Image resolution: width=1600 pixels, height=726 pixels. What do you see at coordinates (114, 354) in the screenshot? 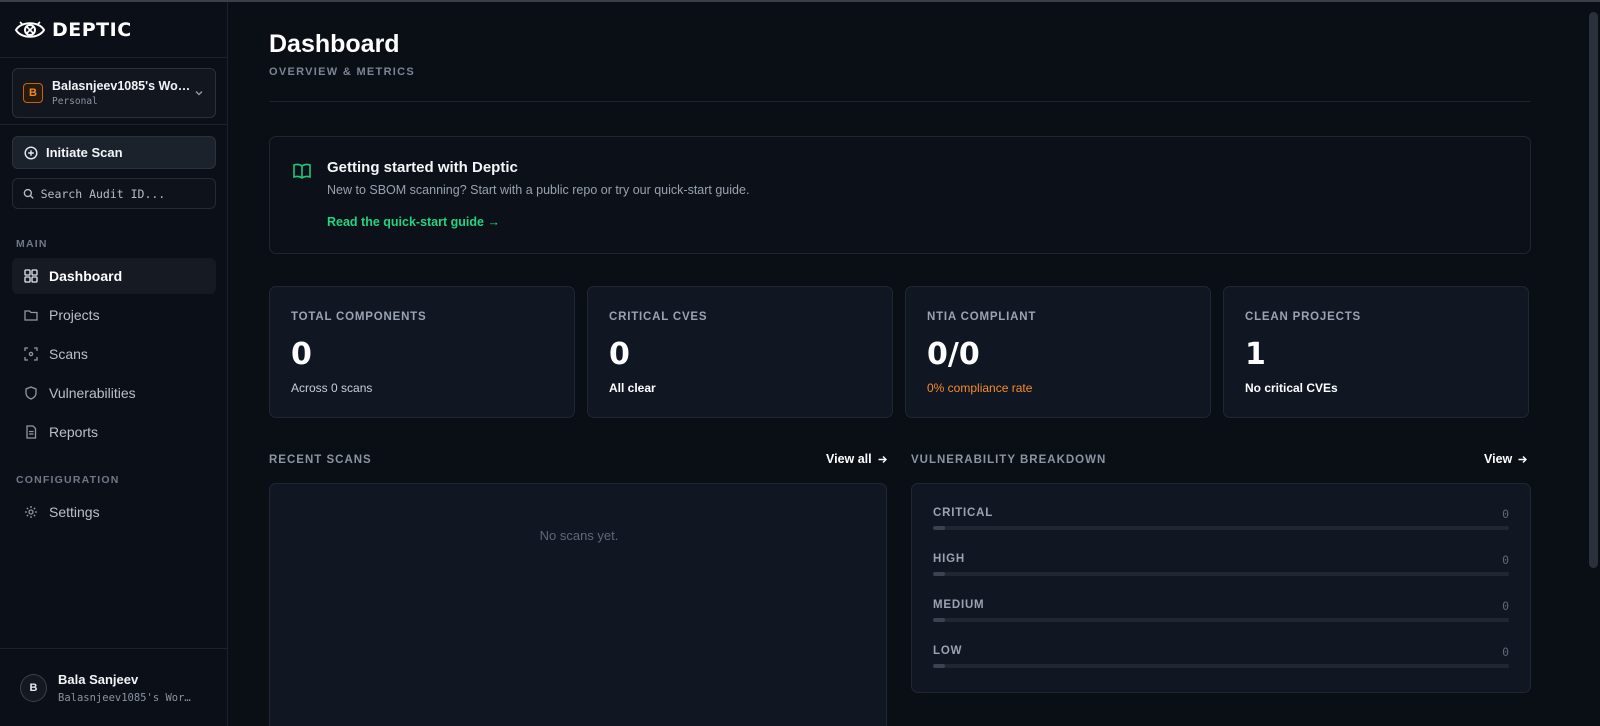
I see `sidebar-item-scans: Scans` at bounding box center [114, 354].